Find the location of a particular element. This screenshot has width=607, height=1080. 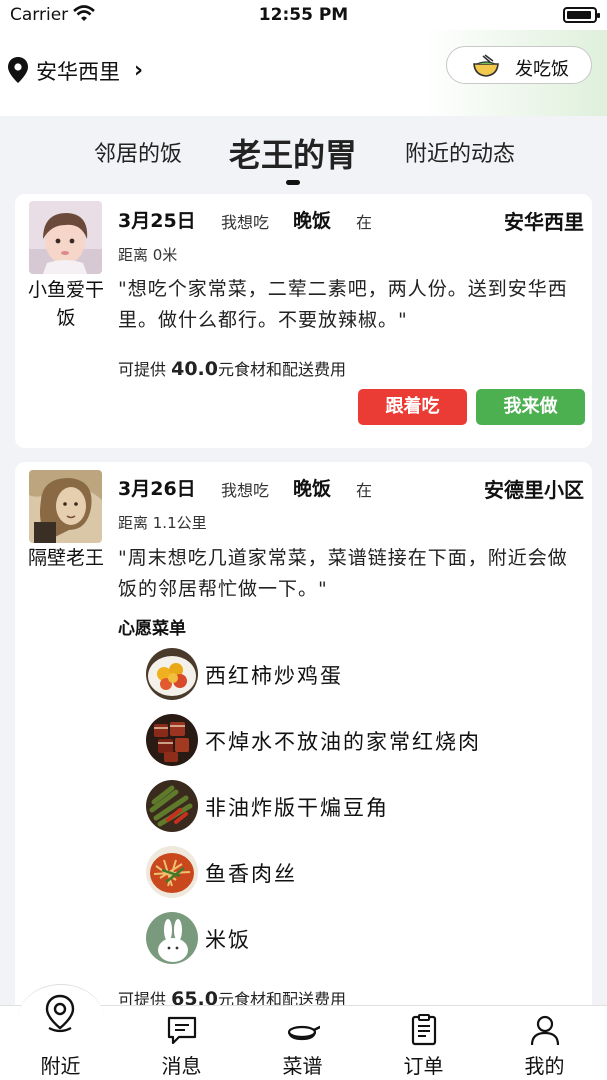

dish-item: 米饭 is located at coordinates (356, 938).